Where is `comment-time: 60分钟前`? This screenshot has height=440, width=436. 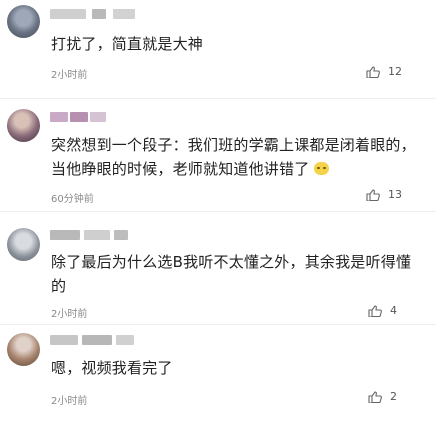
comment-time: 60分钟前 is located at coordinates (72, 199).